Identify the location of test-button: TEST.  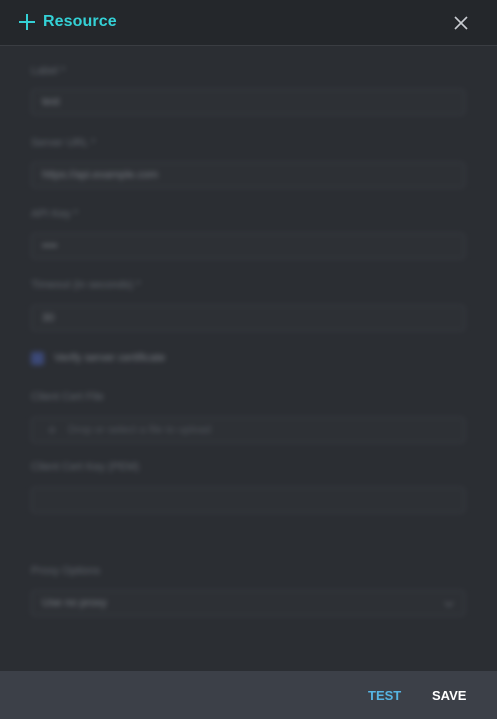
(384, 695).